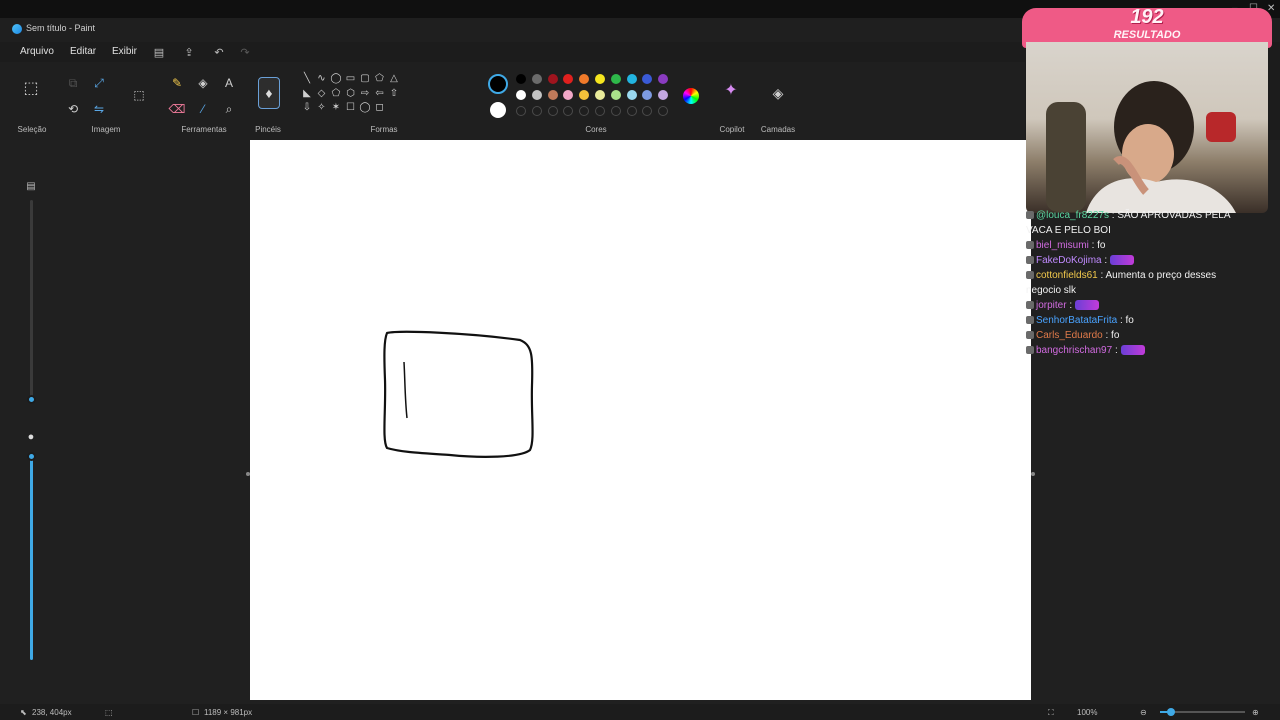 The height and width of the screenshot is (720, 1280). I want to click on shape-option: ▢, so click(365, 79).